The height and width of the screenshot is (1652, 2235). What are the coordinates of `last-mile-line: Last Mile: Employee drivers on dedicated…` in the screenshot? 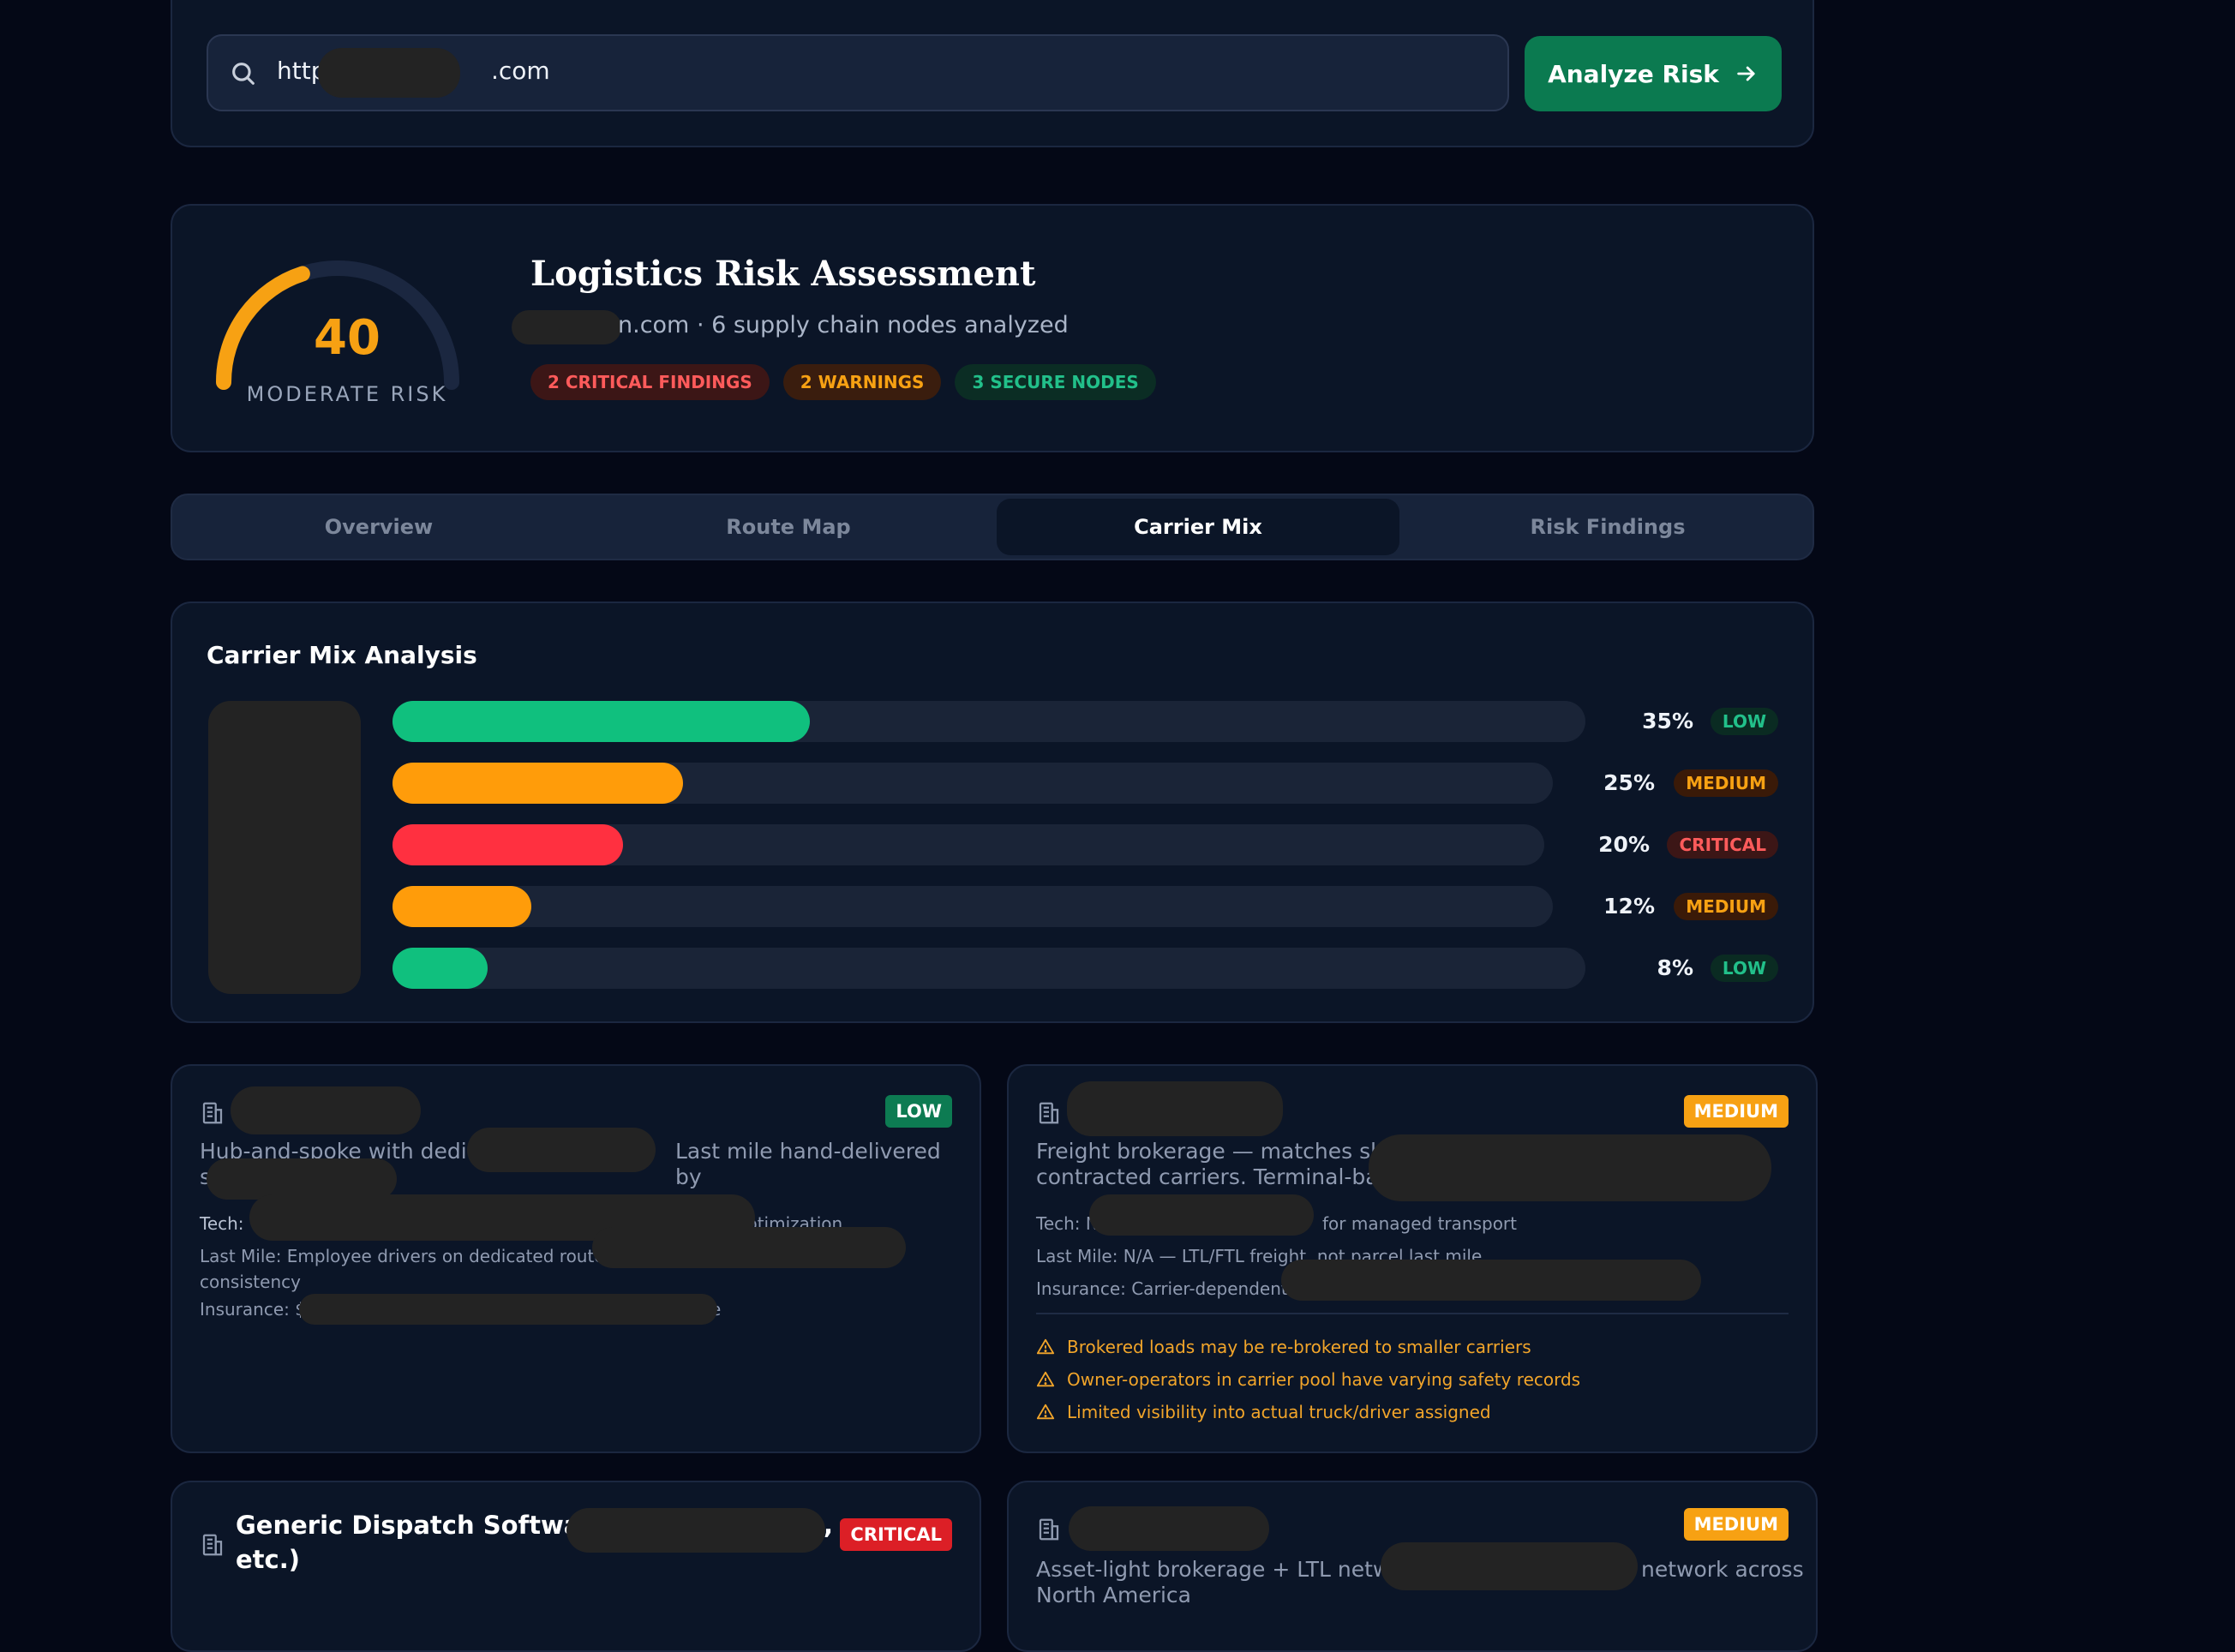 It's located at (414, 1256).